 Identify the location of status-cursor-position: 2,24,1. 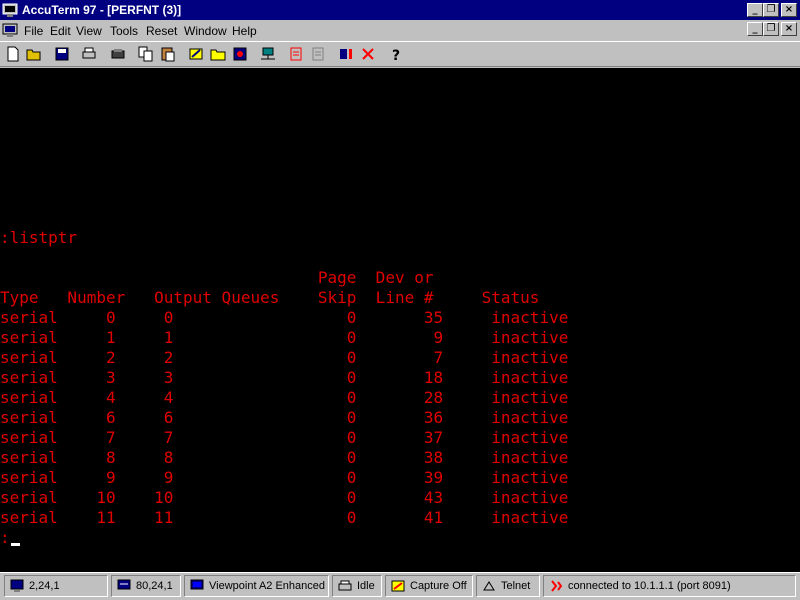
(56, 586).